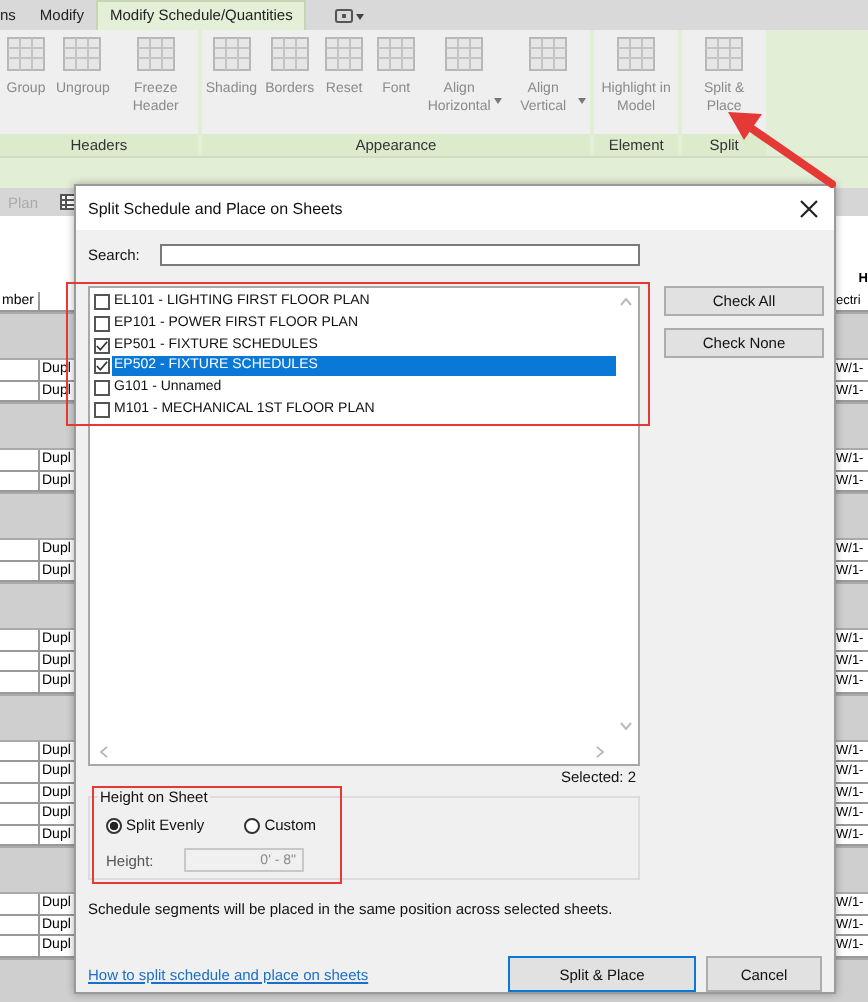 Image resolution: width=868 pixels, height=1002 pixels. I want to click on close-button, so click(809, 208).